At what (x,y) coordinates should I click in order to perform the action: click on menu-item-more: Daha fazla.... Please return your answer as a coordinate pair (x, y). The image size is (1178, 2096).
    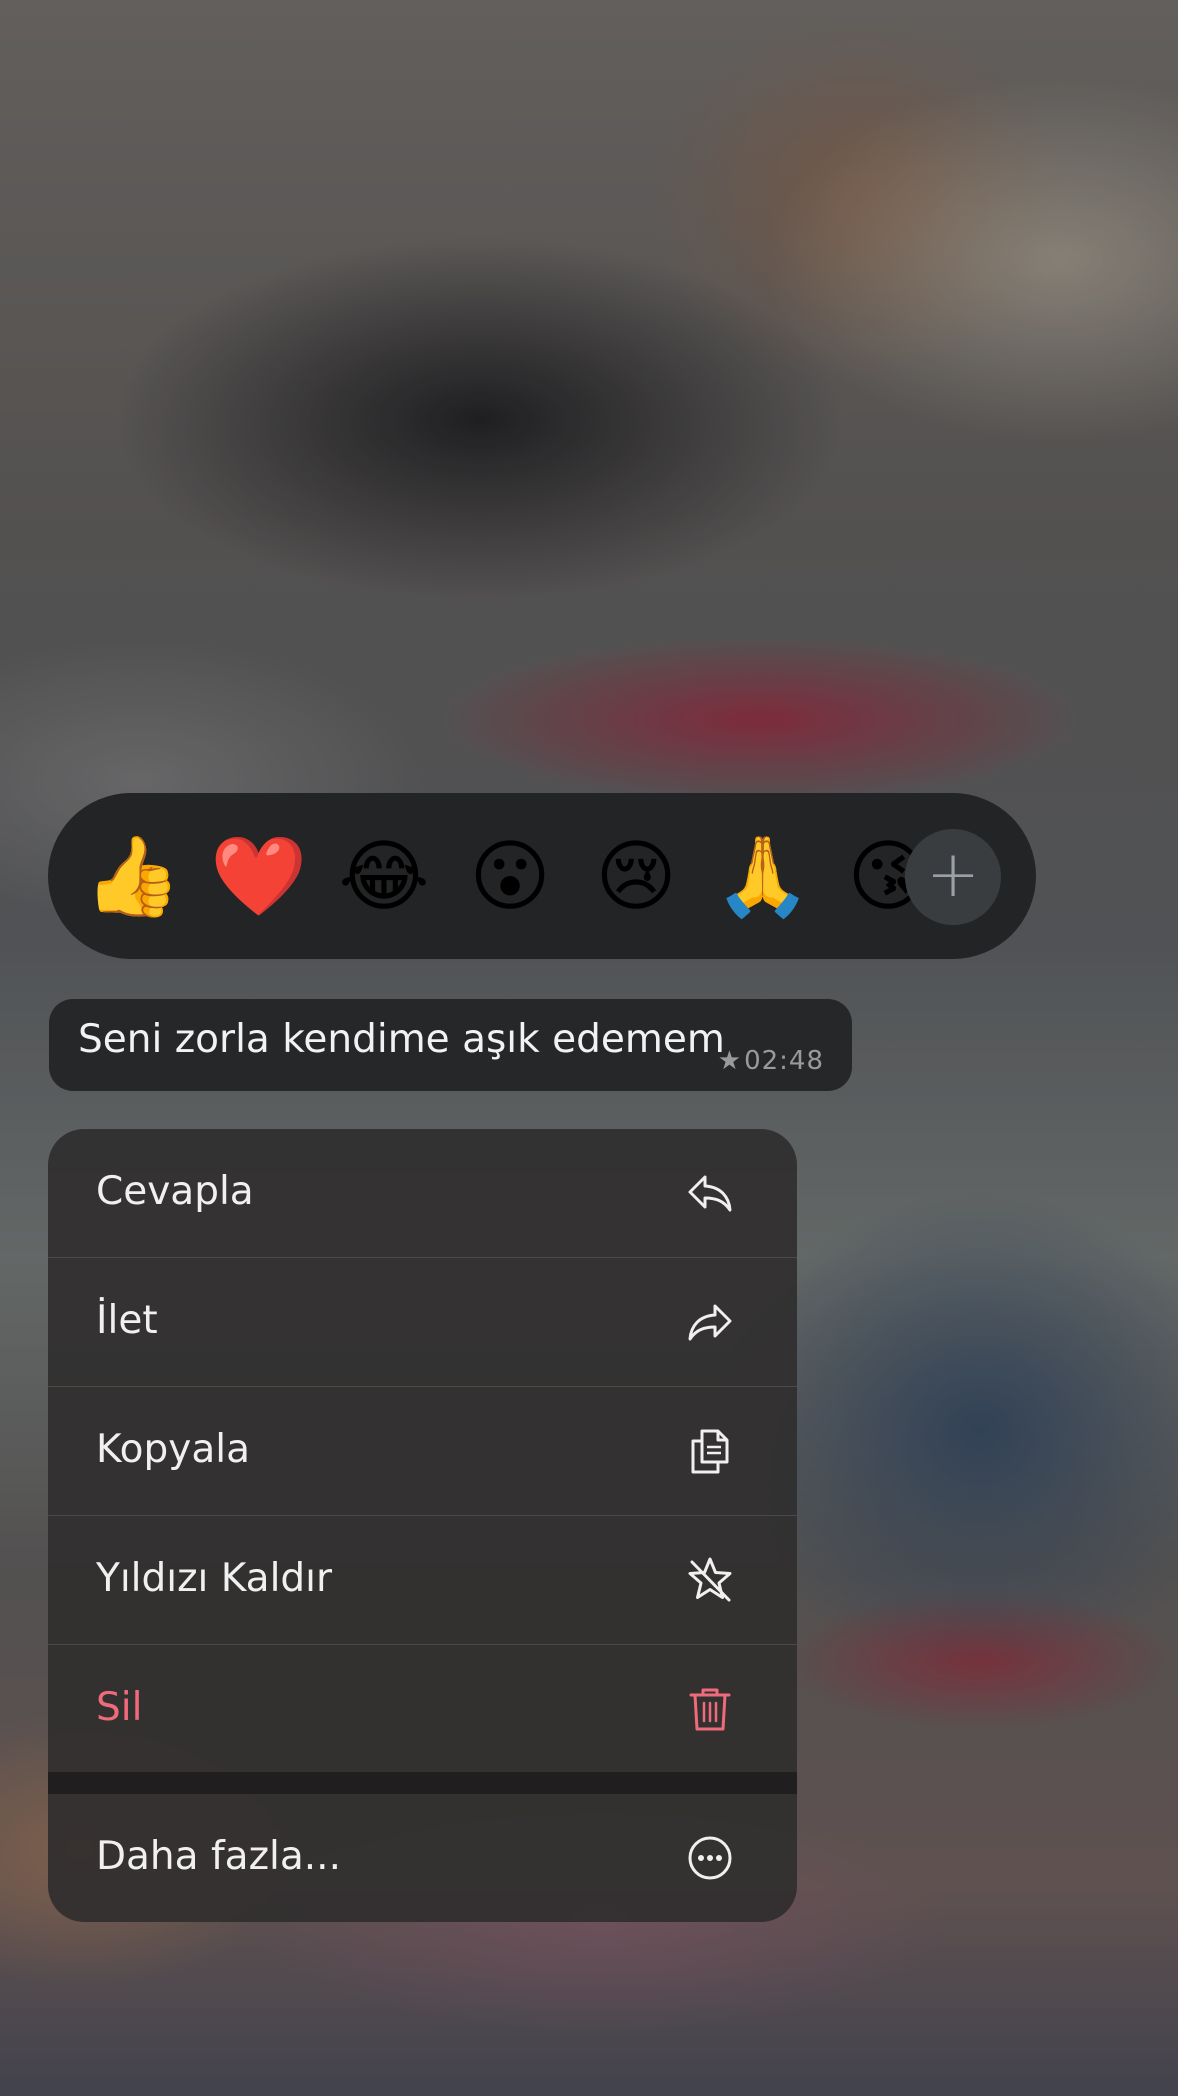
    Looking at the image, I should click on (422, 1858).